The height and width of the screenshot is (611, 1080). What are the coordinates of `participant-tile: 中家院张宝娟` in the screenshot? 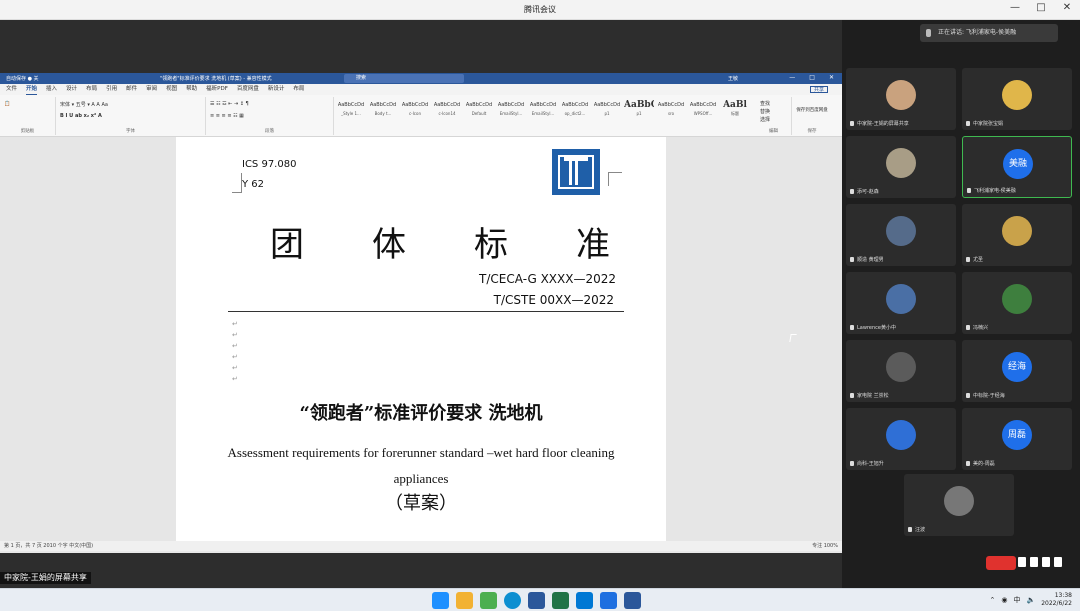 It's located at (1017, 99).